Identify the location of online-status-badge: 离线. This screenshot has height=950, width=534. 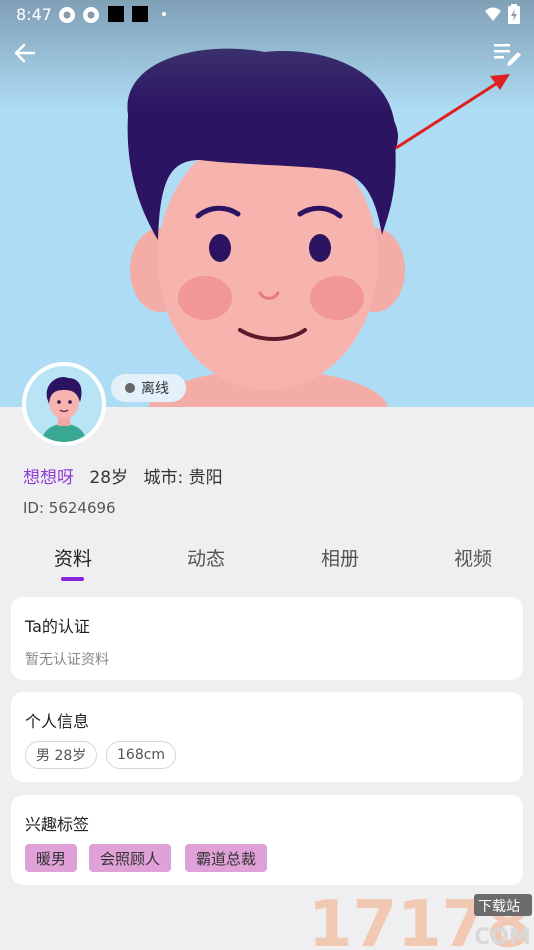
(148, 388).